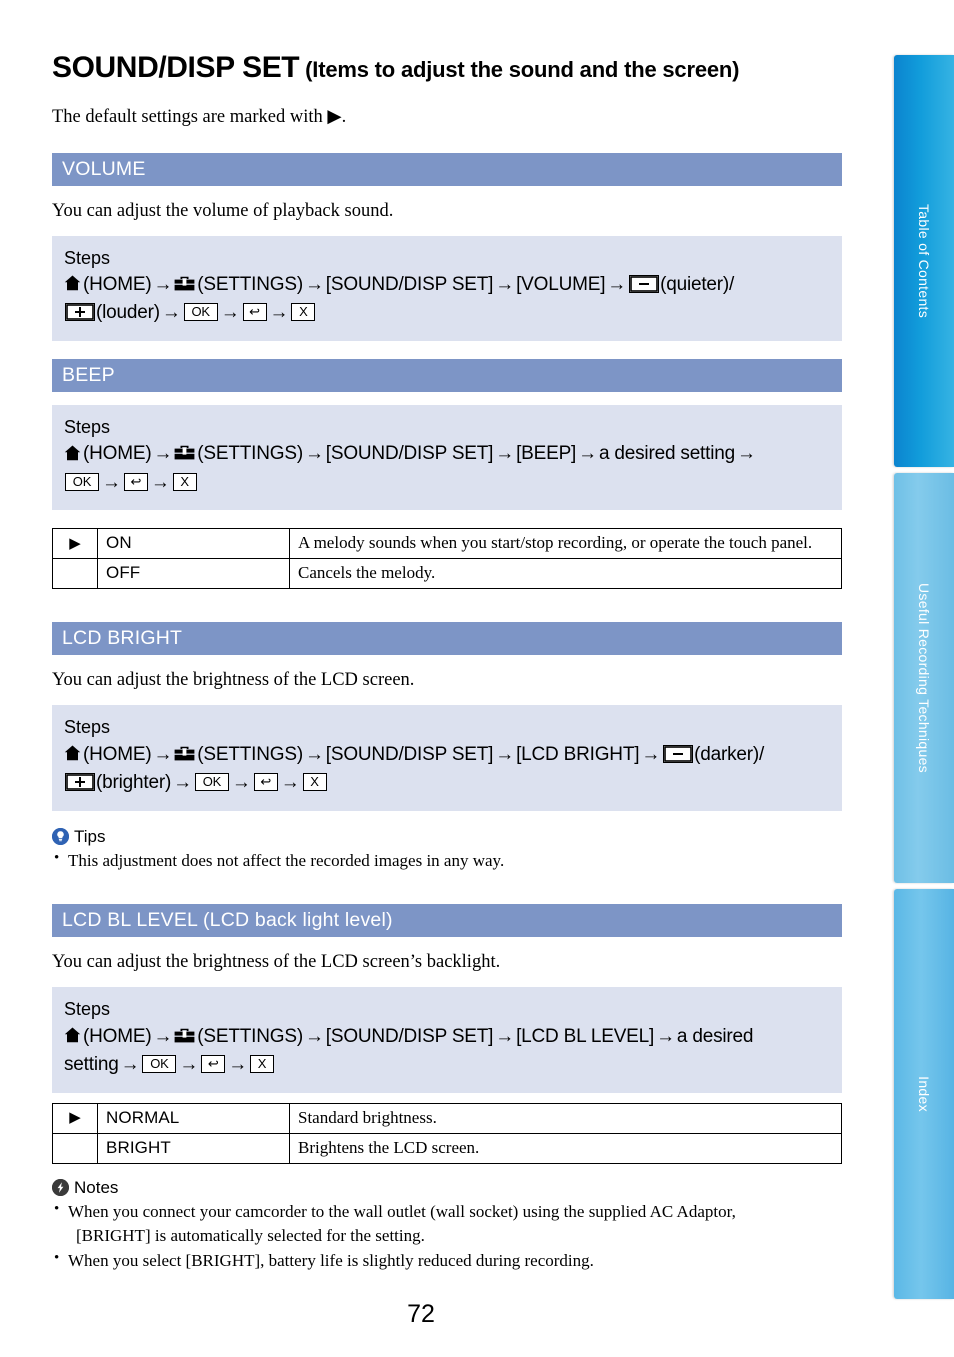 The image size is (954, 1357). I want to click on tab-useful-recording-techniques: Useful Recording Techniques, so click(924, 678).